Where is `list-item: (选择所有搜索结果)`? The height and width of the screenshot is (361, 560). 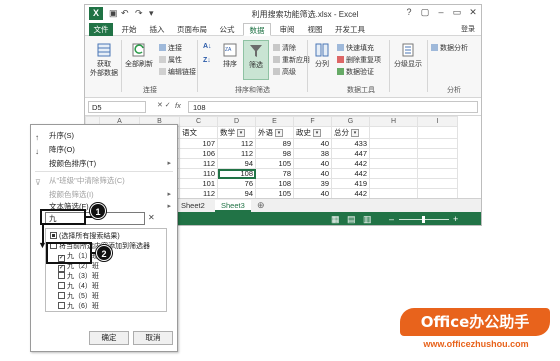
list-item: (选择所有搜索结果) is located at coordinates (85, 236).